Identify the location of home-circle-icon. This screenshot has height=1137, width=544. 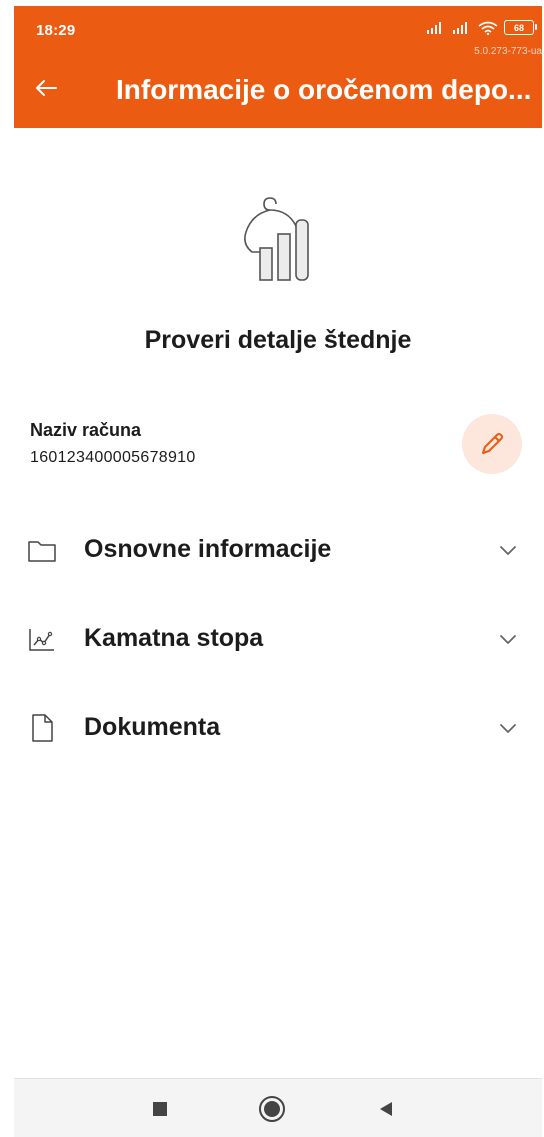
(272, 1109).